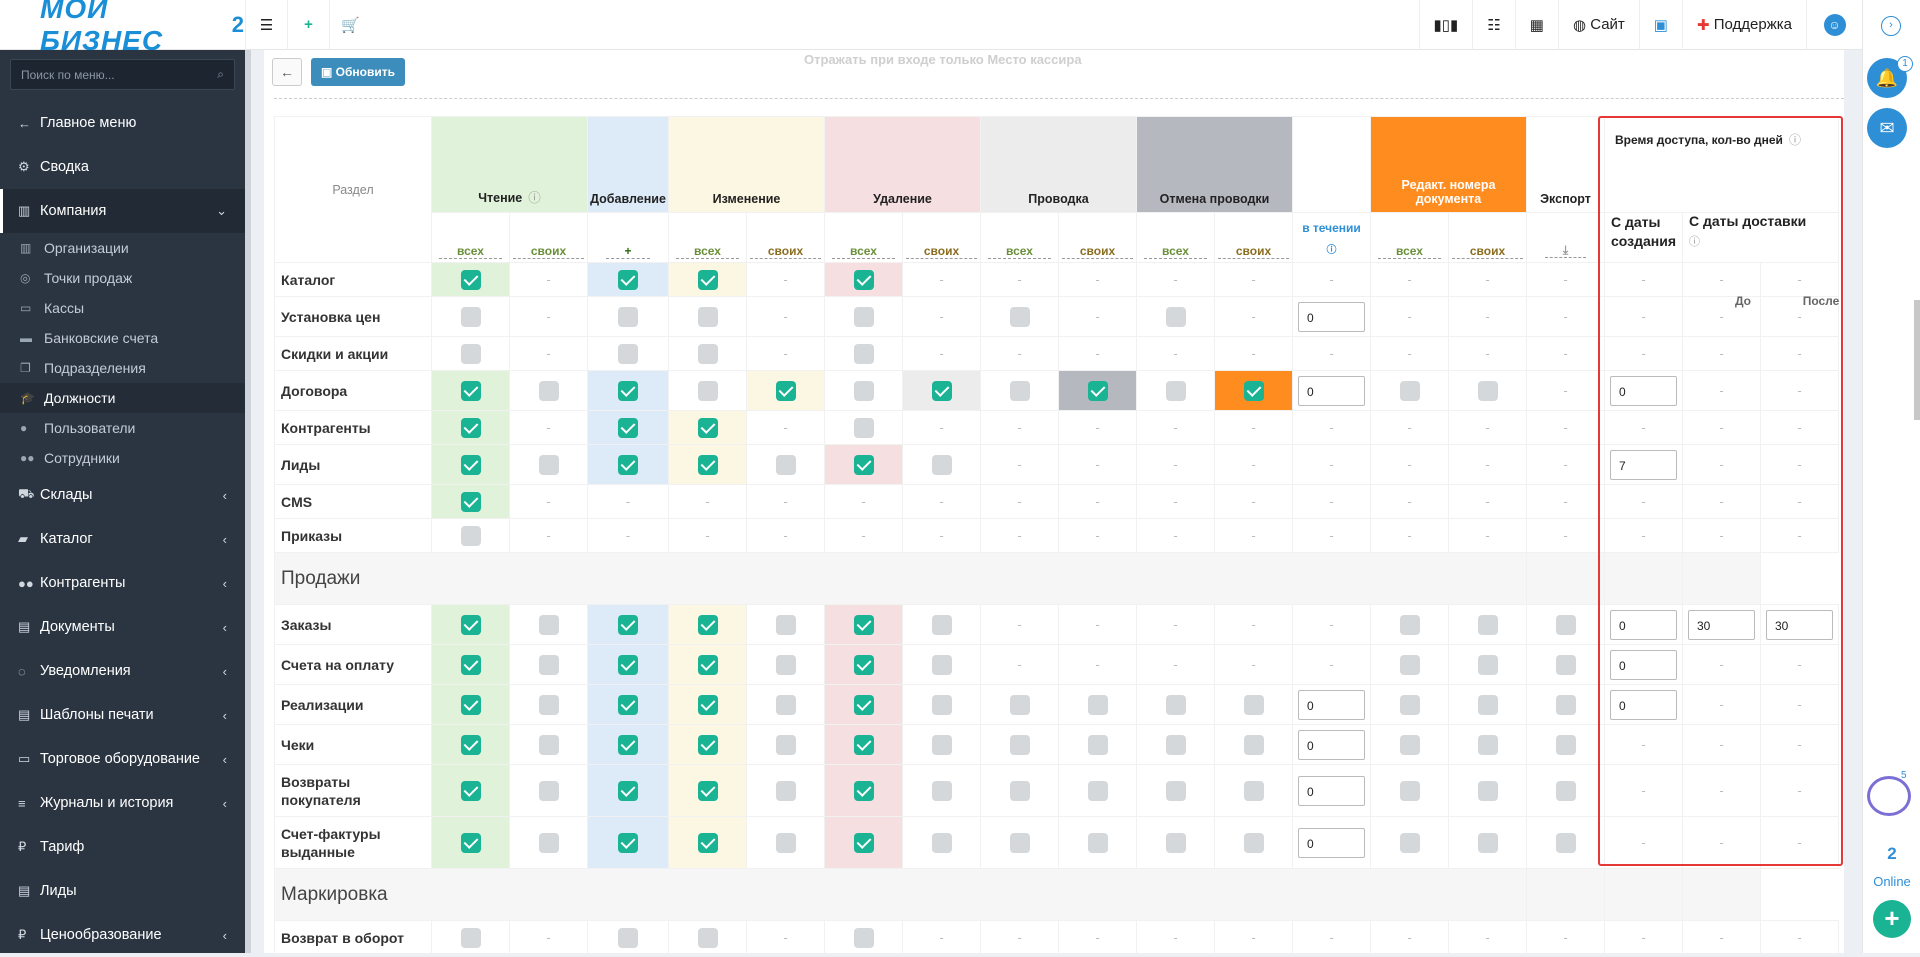 This screenshot has height=957, width=1920. What do you see at coordinates (350, 25) in the screenshot?
I see `cart-icon: 🛒` at bounding box center [350, 25].